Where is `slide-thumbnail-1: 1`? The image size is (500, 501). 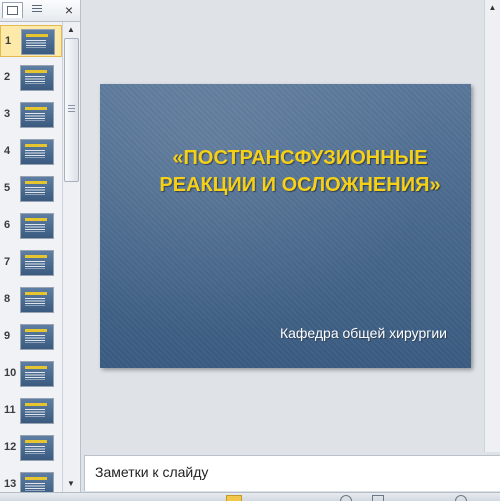
slide-thumbnail-1: 1 is located at coordinates (31, 41).